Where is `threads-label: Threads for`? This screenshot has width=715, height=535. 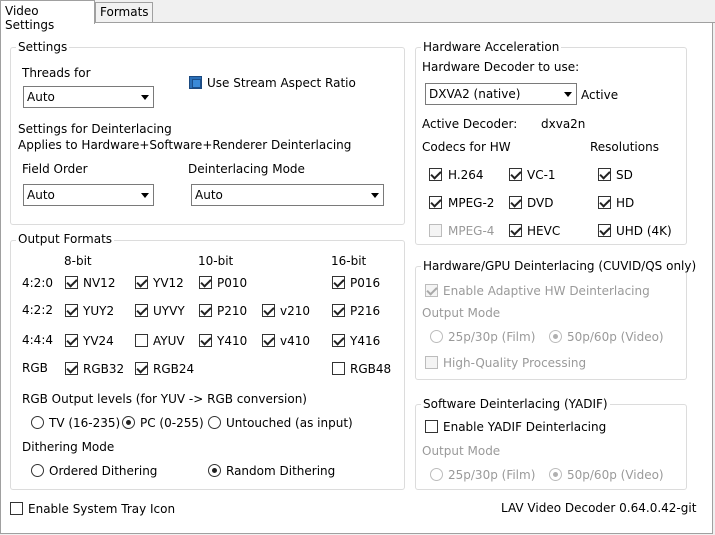
threads-label: Threads for is located at coordinates (56, 73).